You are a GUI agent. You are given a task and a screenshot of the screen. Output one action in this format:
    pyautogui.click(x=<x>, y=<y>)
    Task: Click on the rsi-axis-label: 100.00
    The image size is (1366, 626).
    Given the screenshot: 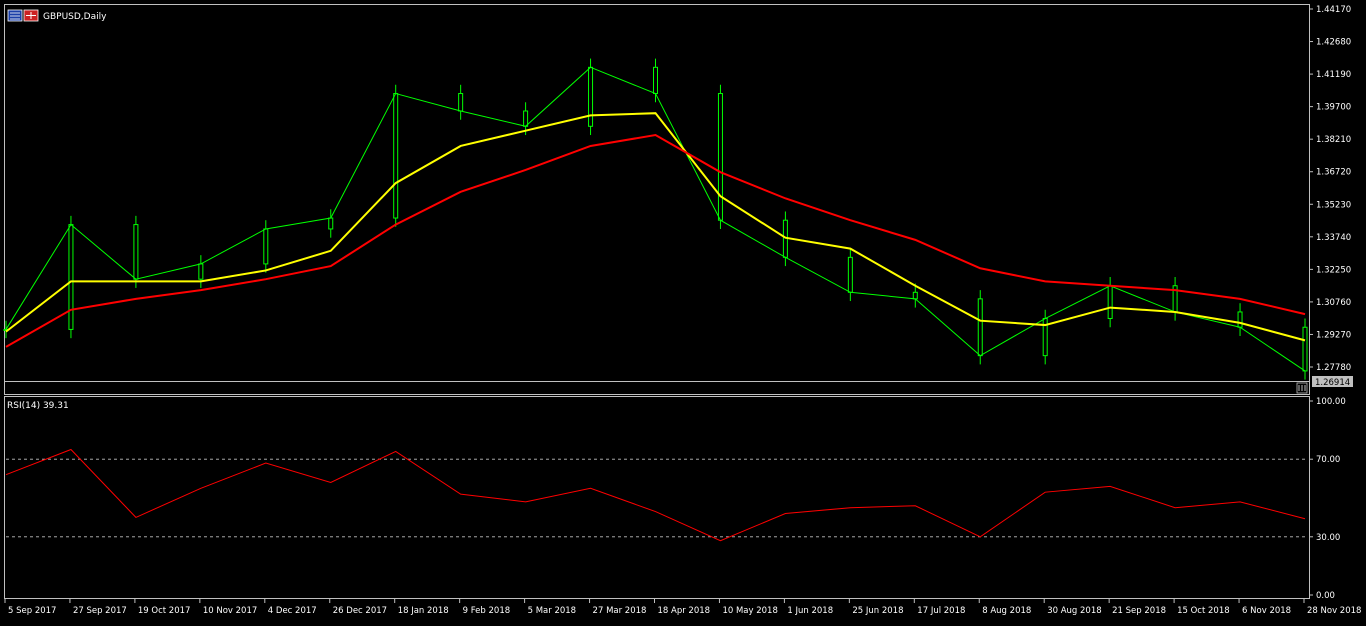 What is the action you would take?
    pyautogui.click(x=1331, y=402)
    